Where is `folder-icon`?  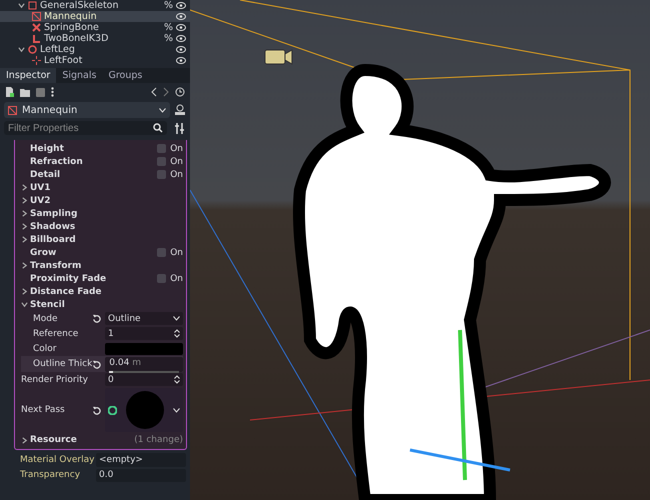 folder-icon is located at coordinates (25, 92).